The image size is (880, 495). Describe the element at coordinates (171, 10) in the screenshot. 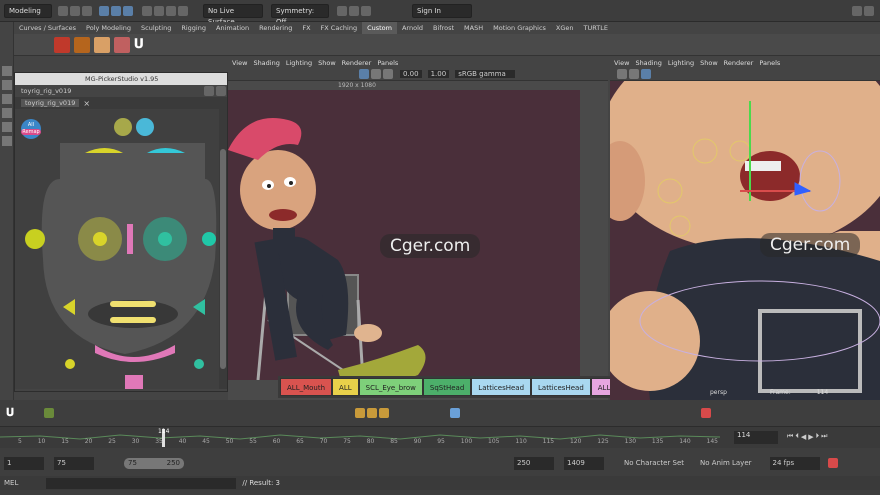

I see `snap-point-icon` at that location.